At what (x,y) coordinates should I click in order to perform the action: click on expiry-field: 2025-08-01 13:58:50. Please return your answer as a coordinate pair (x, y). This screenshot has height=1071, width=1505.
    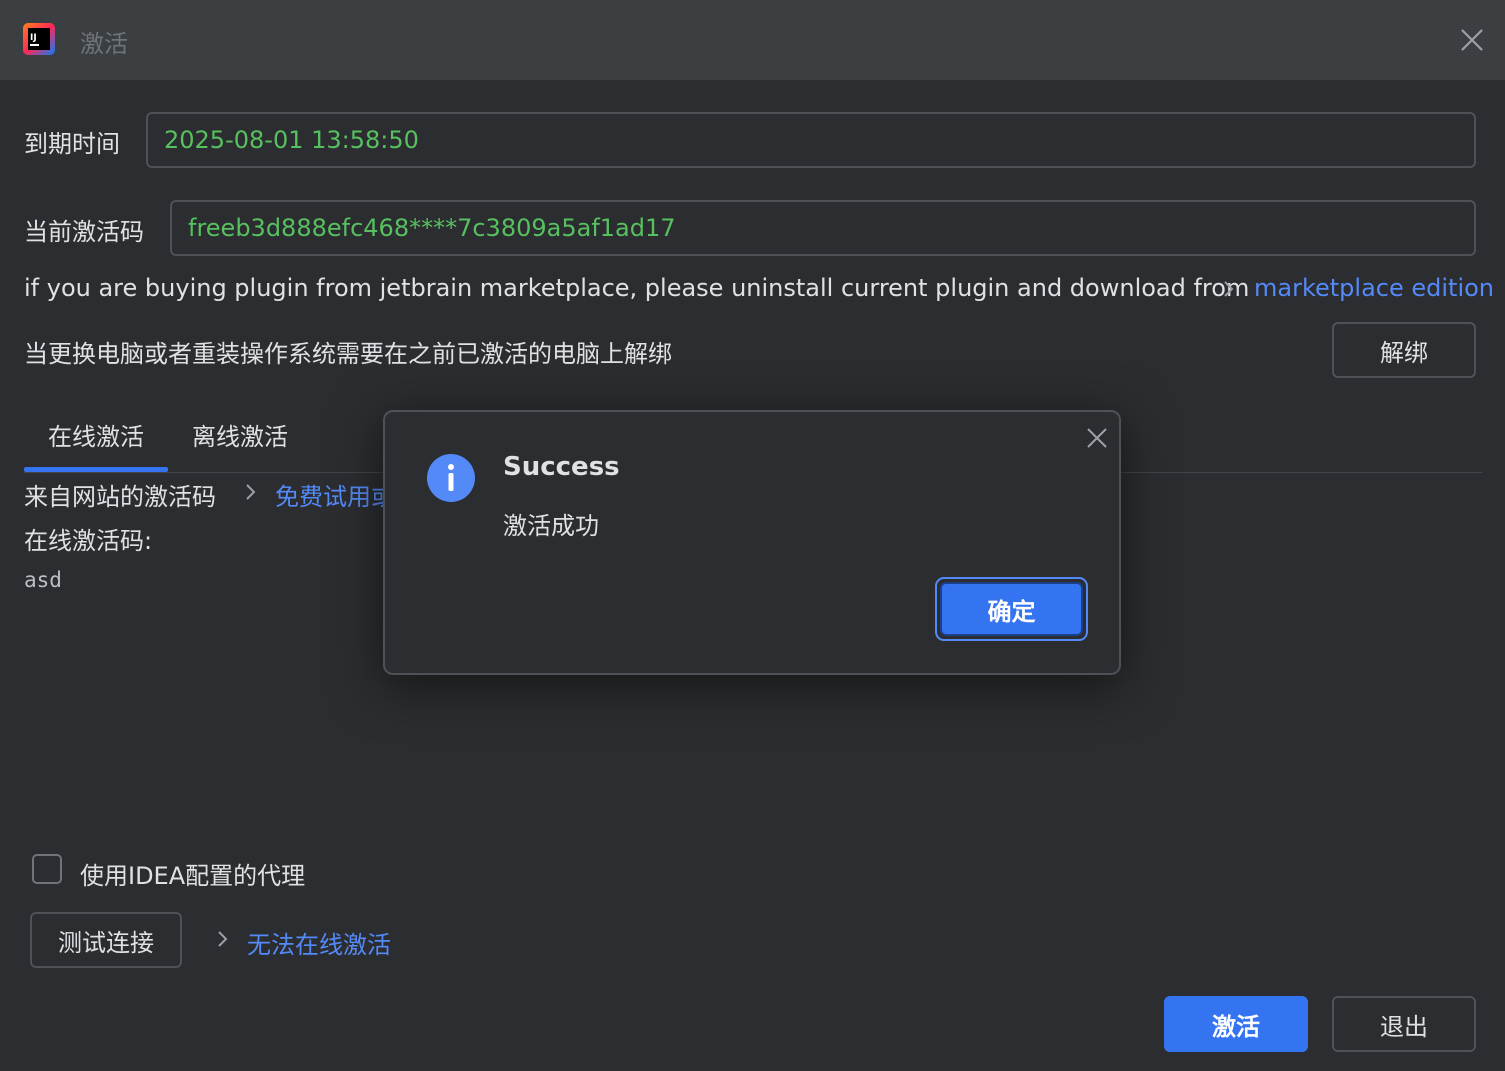
    Looking at the image, I should click on (811, 140).